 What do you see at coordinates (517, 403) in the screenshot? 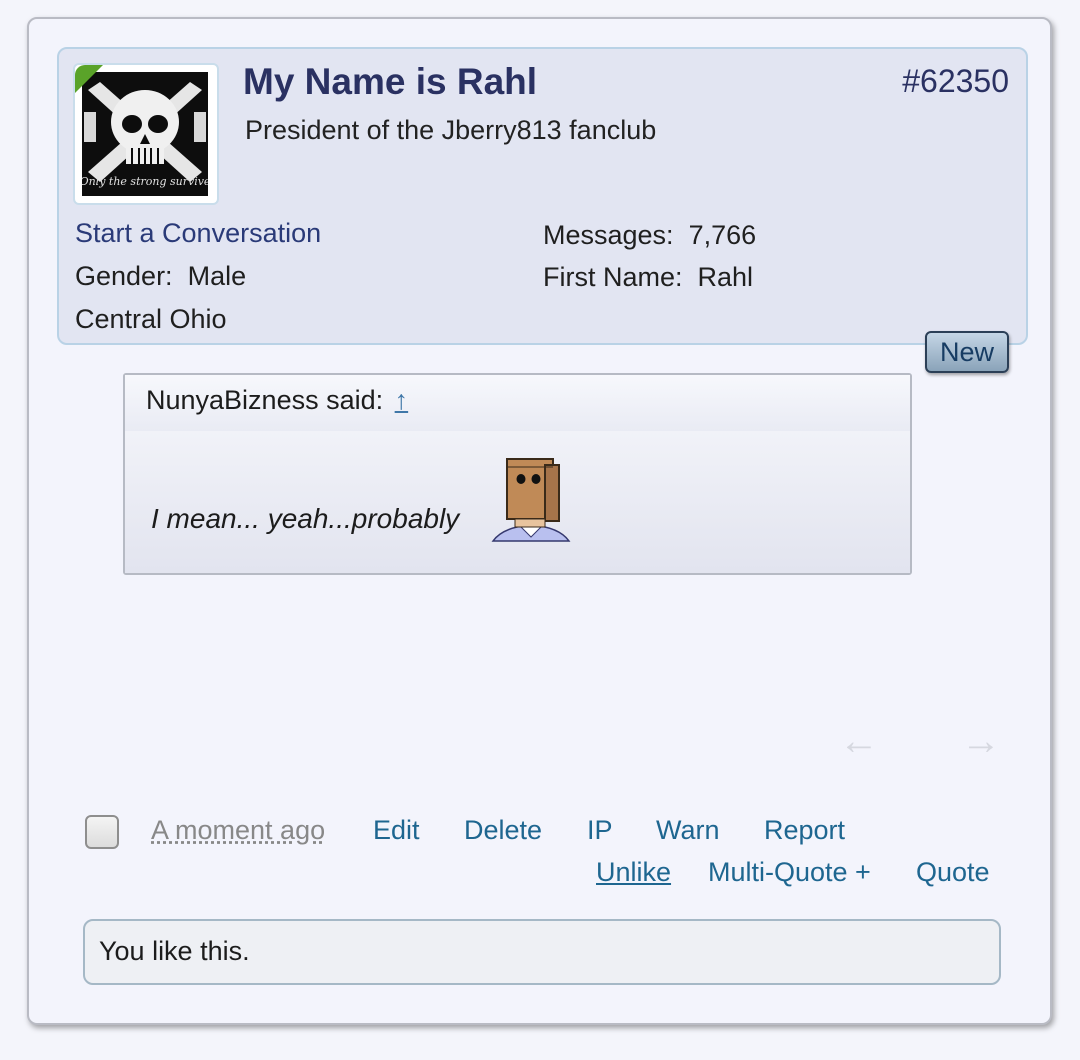
I see `quote-header: NunyaBizness said: ↑` at bounding box center [517, 403].